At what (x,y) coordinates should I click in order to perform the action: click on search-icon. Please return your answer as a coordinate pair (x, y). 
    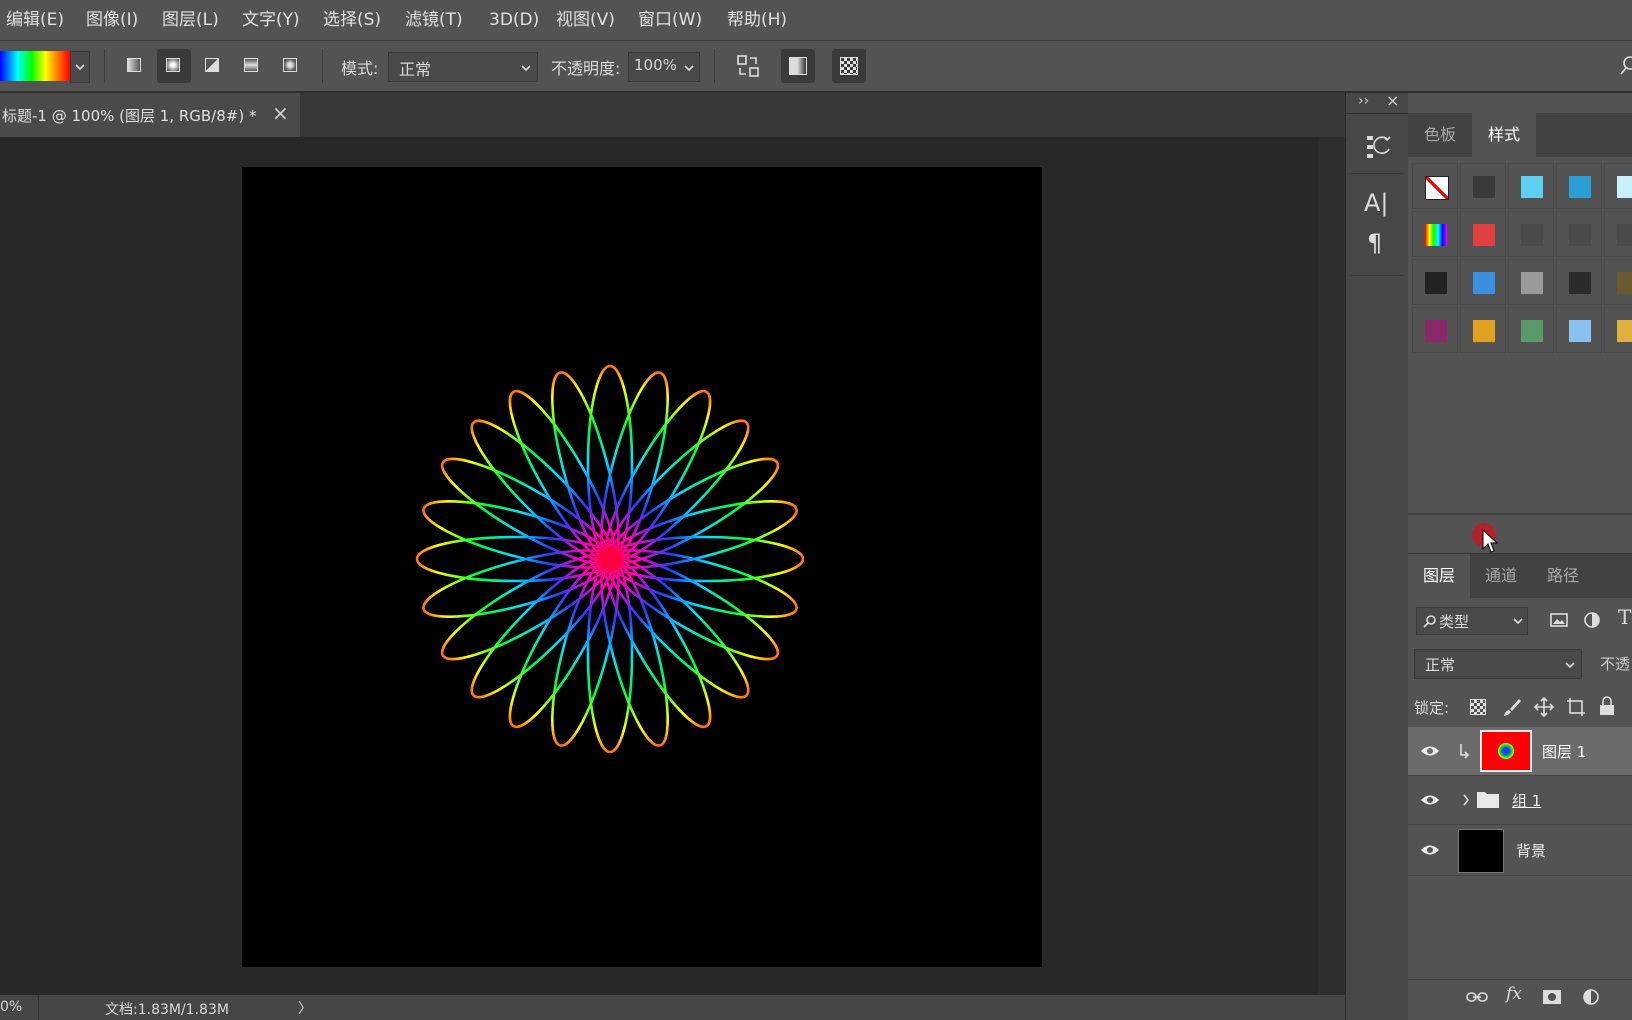
    Looking at the image, I should click on (1626, 66).